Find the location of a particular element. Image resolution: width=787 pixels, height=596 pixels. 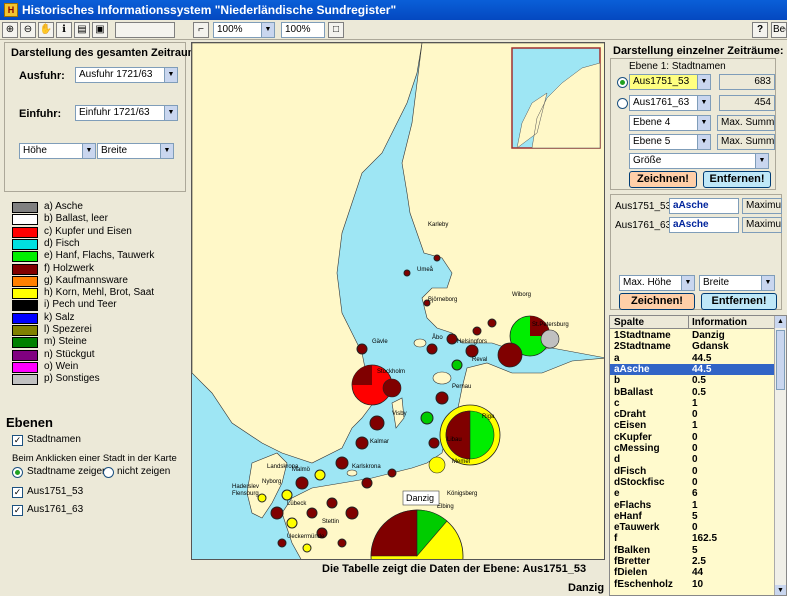

city-label: Helsingfors is located at coordinates (472, 342).